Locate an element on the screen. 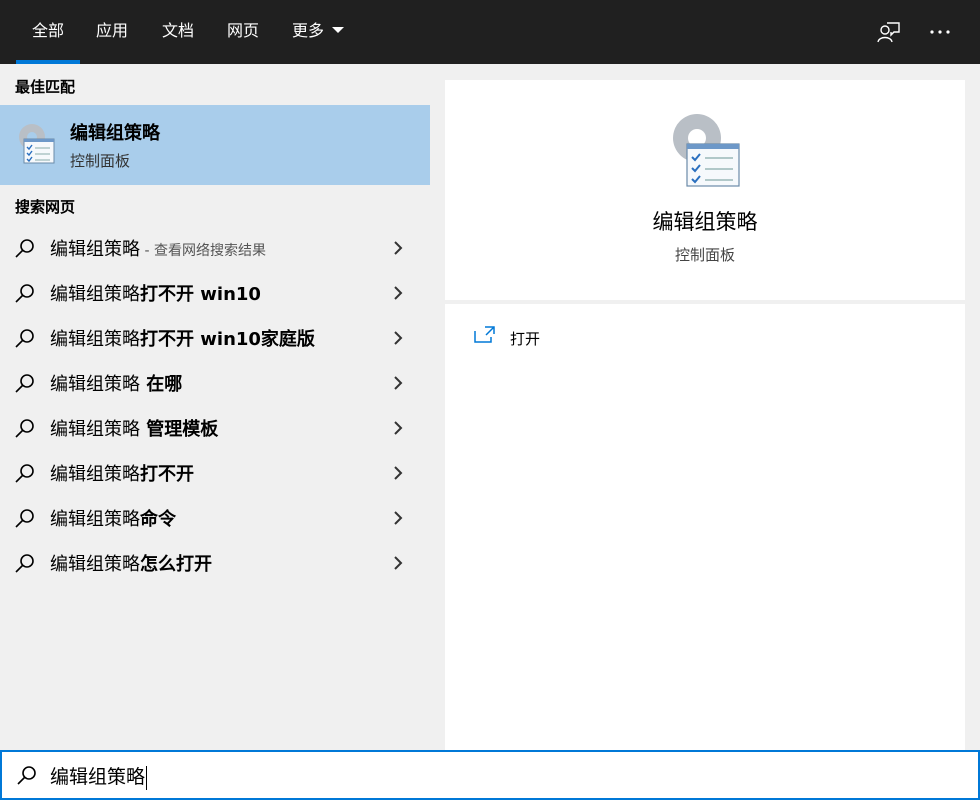 The height and width of the screenshot is (800, 980). web-result-text: 编辑组策略怎么打开 is located at coordinates (131, 564).